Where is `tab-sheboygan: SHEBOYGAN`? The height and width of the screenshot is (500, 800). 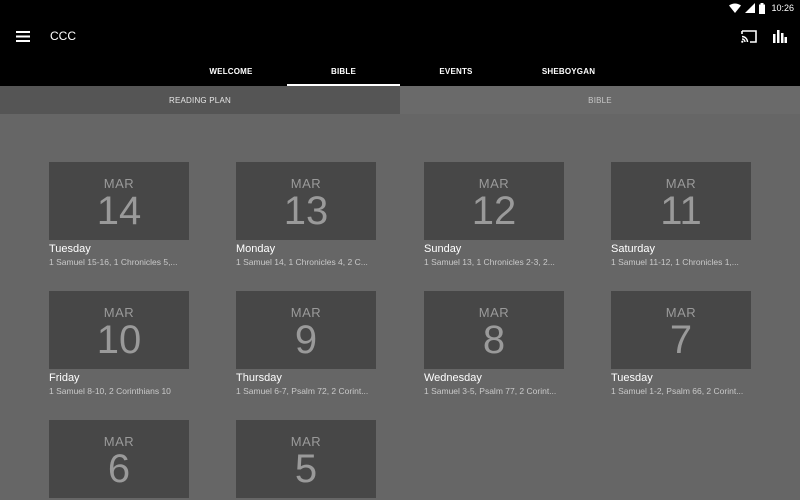
tab-sheboygan: SHEBOYGAN is located at coordinates (568, 71).